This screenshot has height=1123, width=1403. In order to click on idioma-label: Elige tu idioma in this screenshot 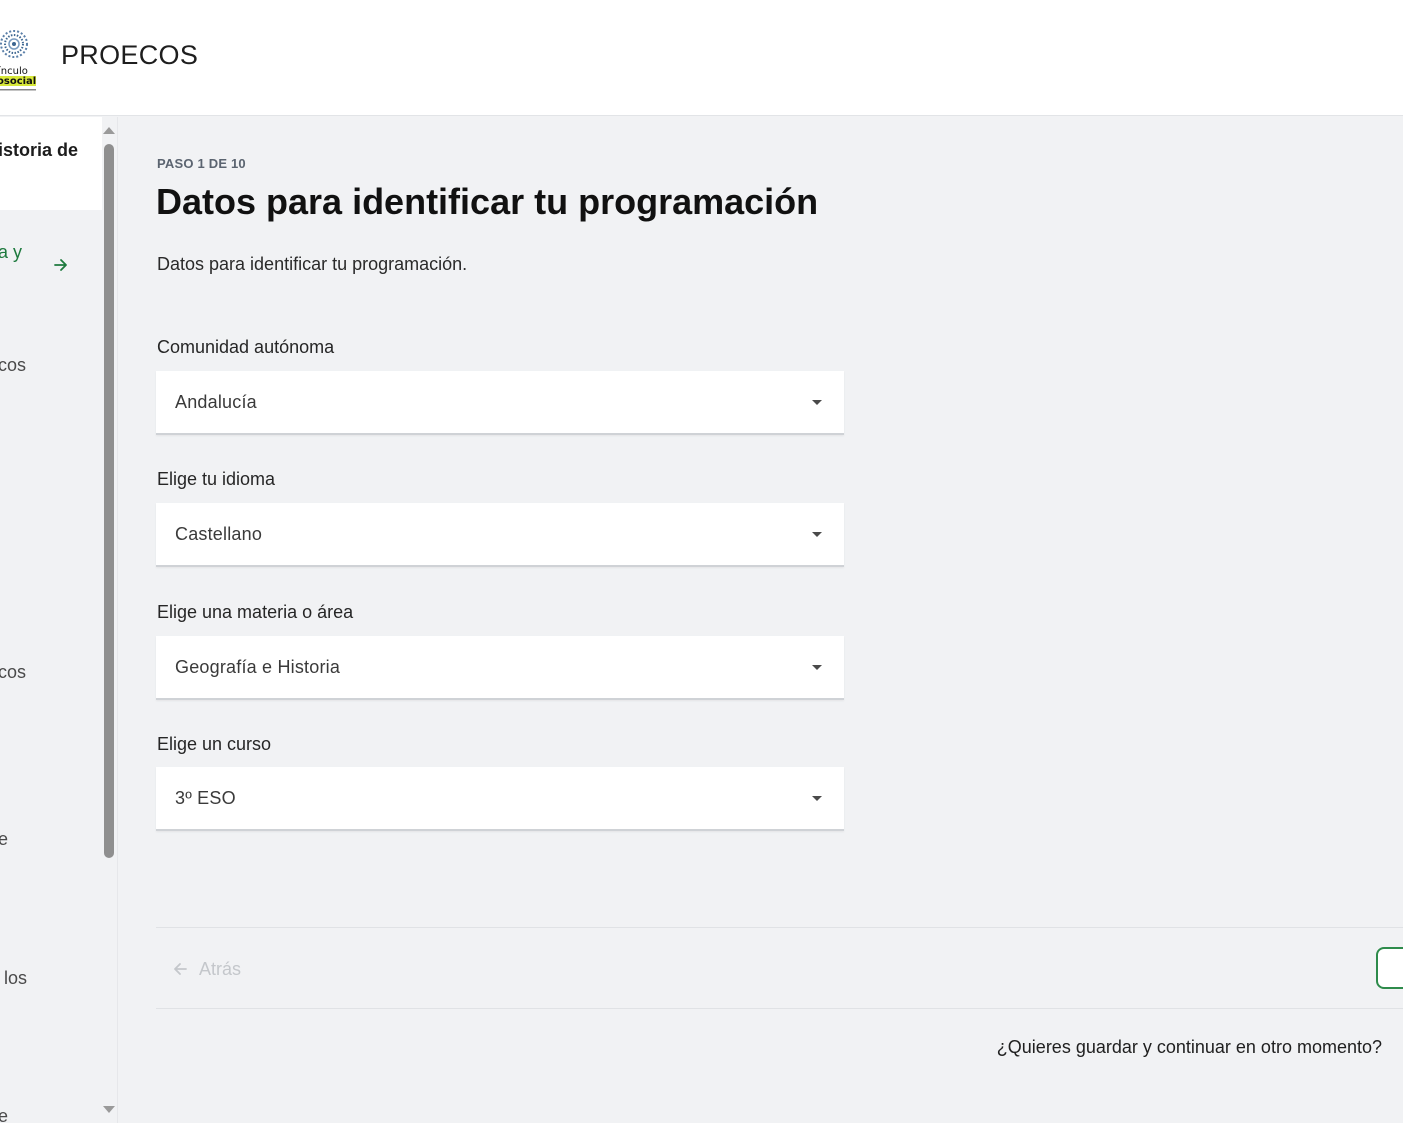, I will do `click(216, 479)`.